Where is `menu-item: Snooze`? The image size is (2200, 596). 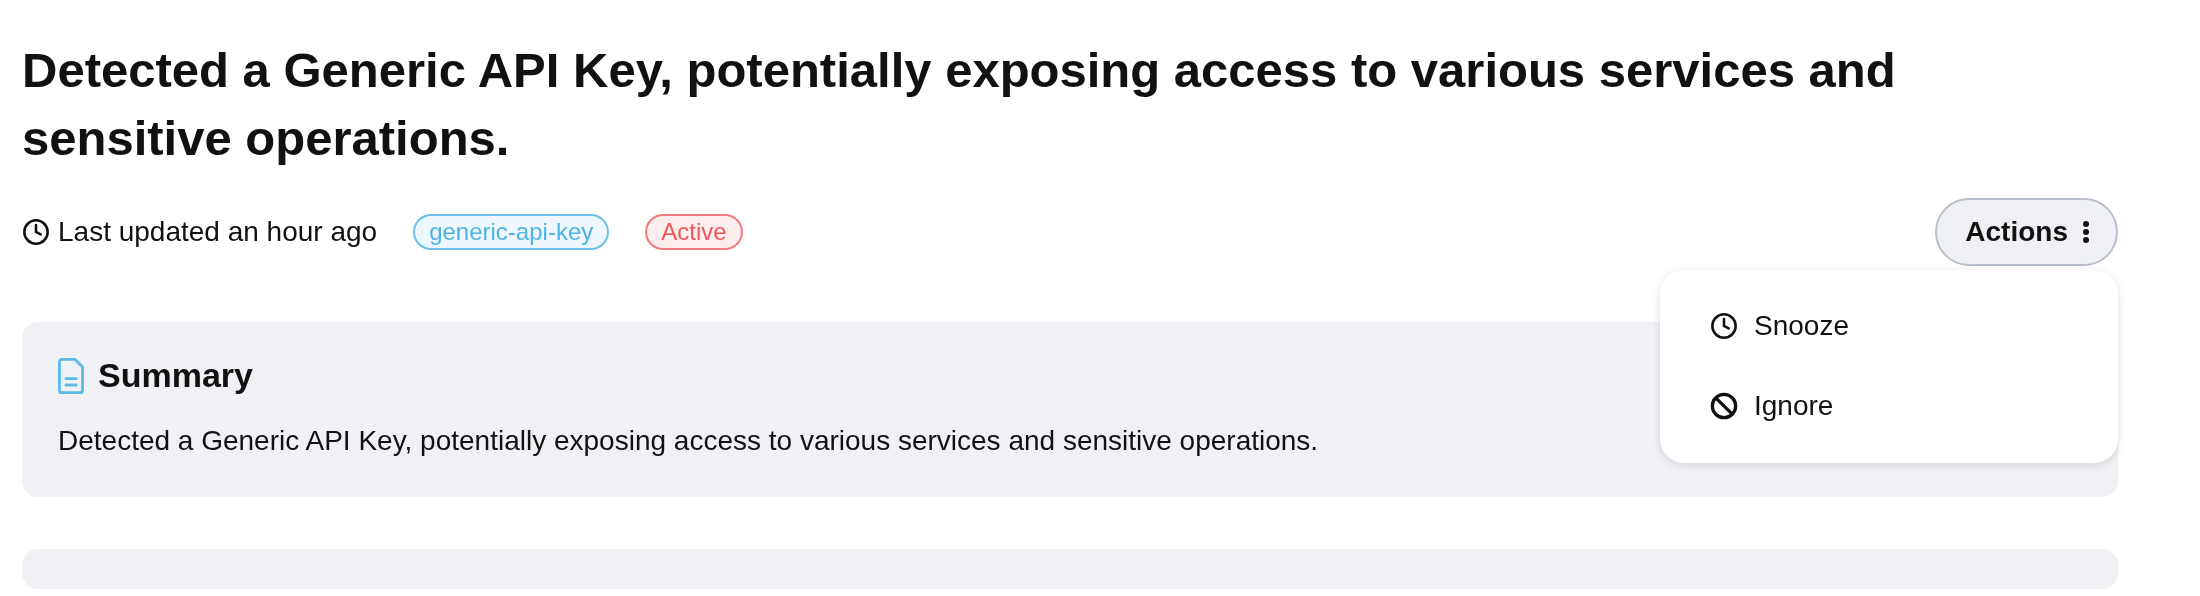
menu-item: Snooze is located at coordinates (1890, 326).